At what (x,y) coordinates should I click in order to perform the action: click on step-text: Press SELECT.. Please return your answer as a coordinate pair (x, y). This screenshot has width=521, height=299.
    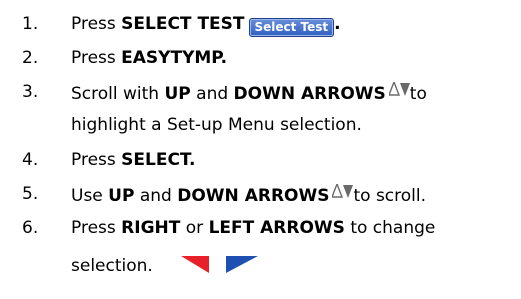
    Looking at the image, I should click on (133, 160).